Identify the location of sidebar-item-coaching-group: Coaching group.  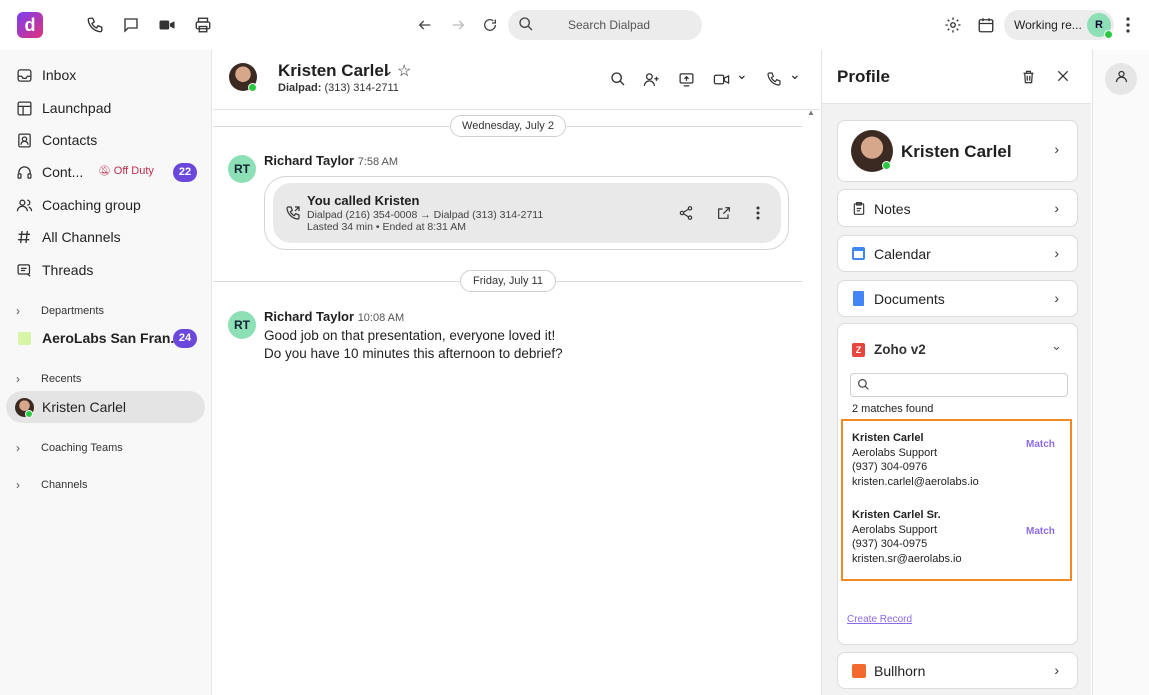
(105, 205).